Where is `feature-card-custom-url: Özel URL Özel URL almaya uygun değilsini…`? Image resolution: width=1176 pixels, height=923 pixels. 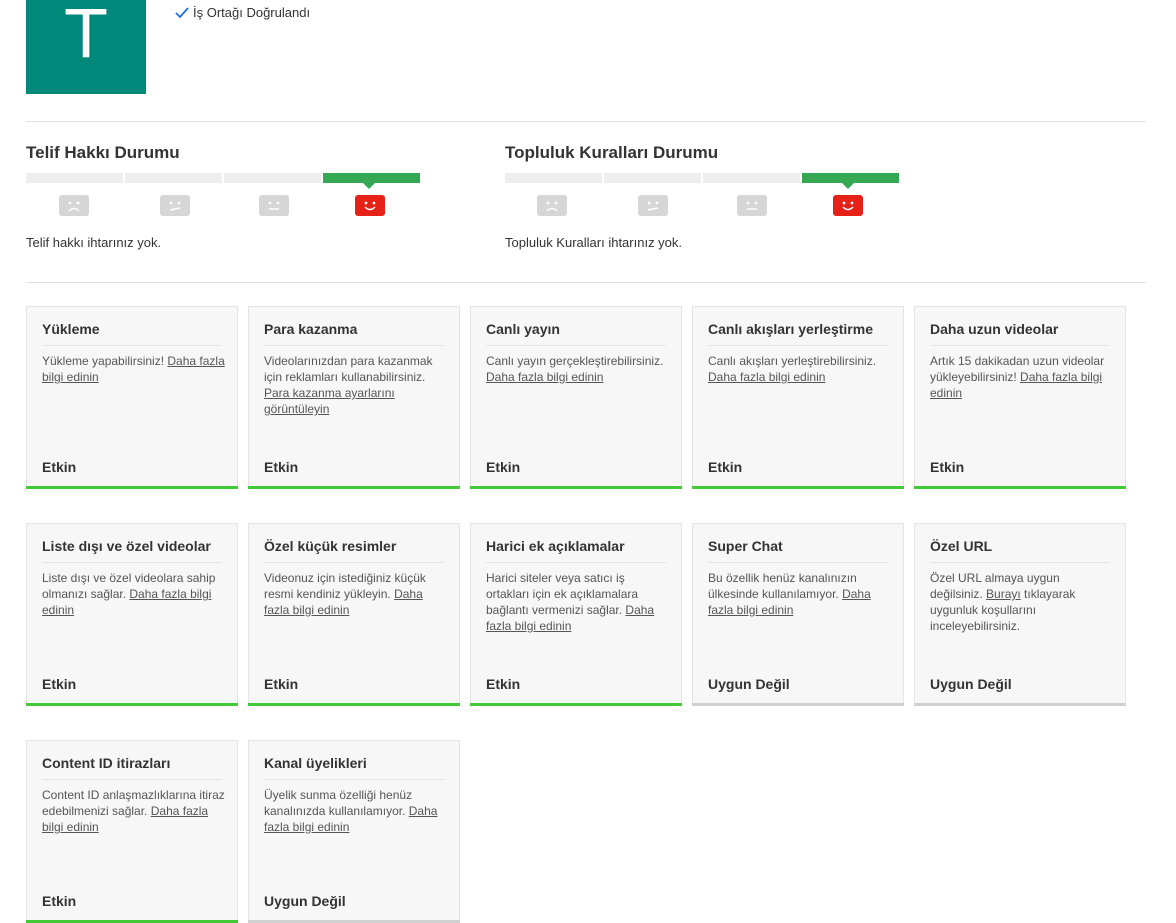 feature-card-custom-url: Özel URL Özel URL almaya uygun değilsini… is located at coordinates (1020, 614).